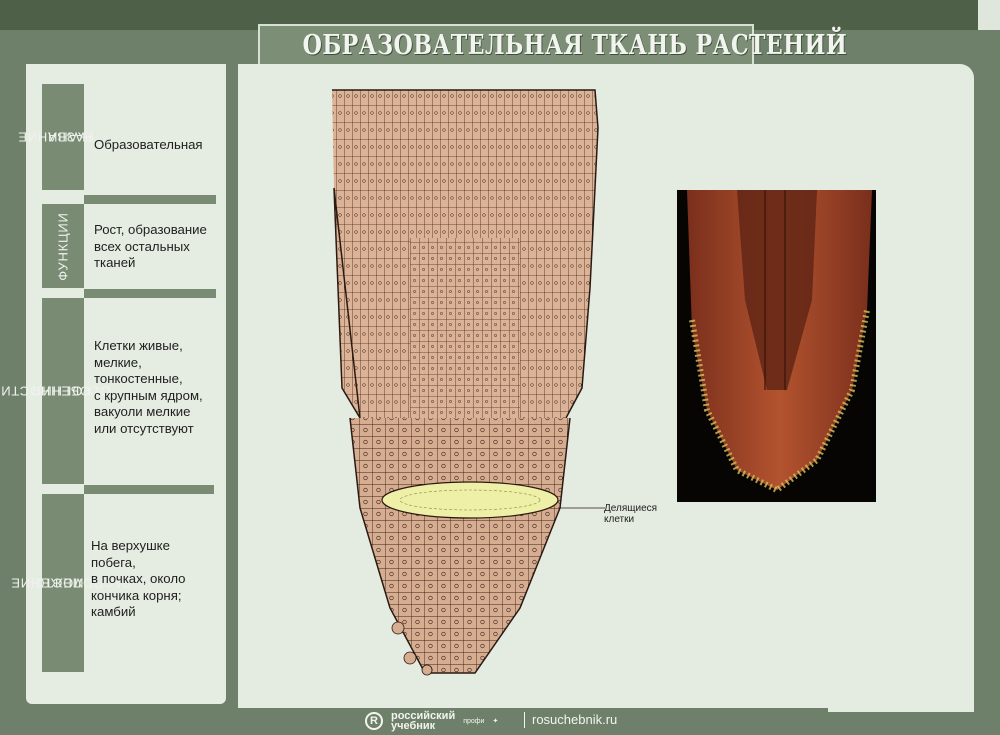 This screenshot has height=735, width=1000. Describe the element at coordinates (142, 411) in the screenshot. I see `text-line: вакуоли мелкие` at that location.